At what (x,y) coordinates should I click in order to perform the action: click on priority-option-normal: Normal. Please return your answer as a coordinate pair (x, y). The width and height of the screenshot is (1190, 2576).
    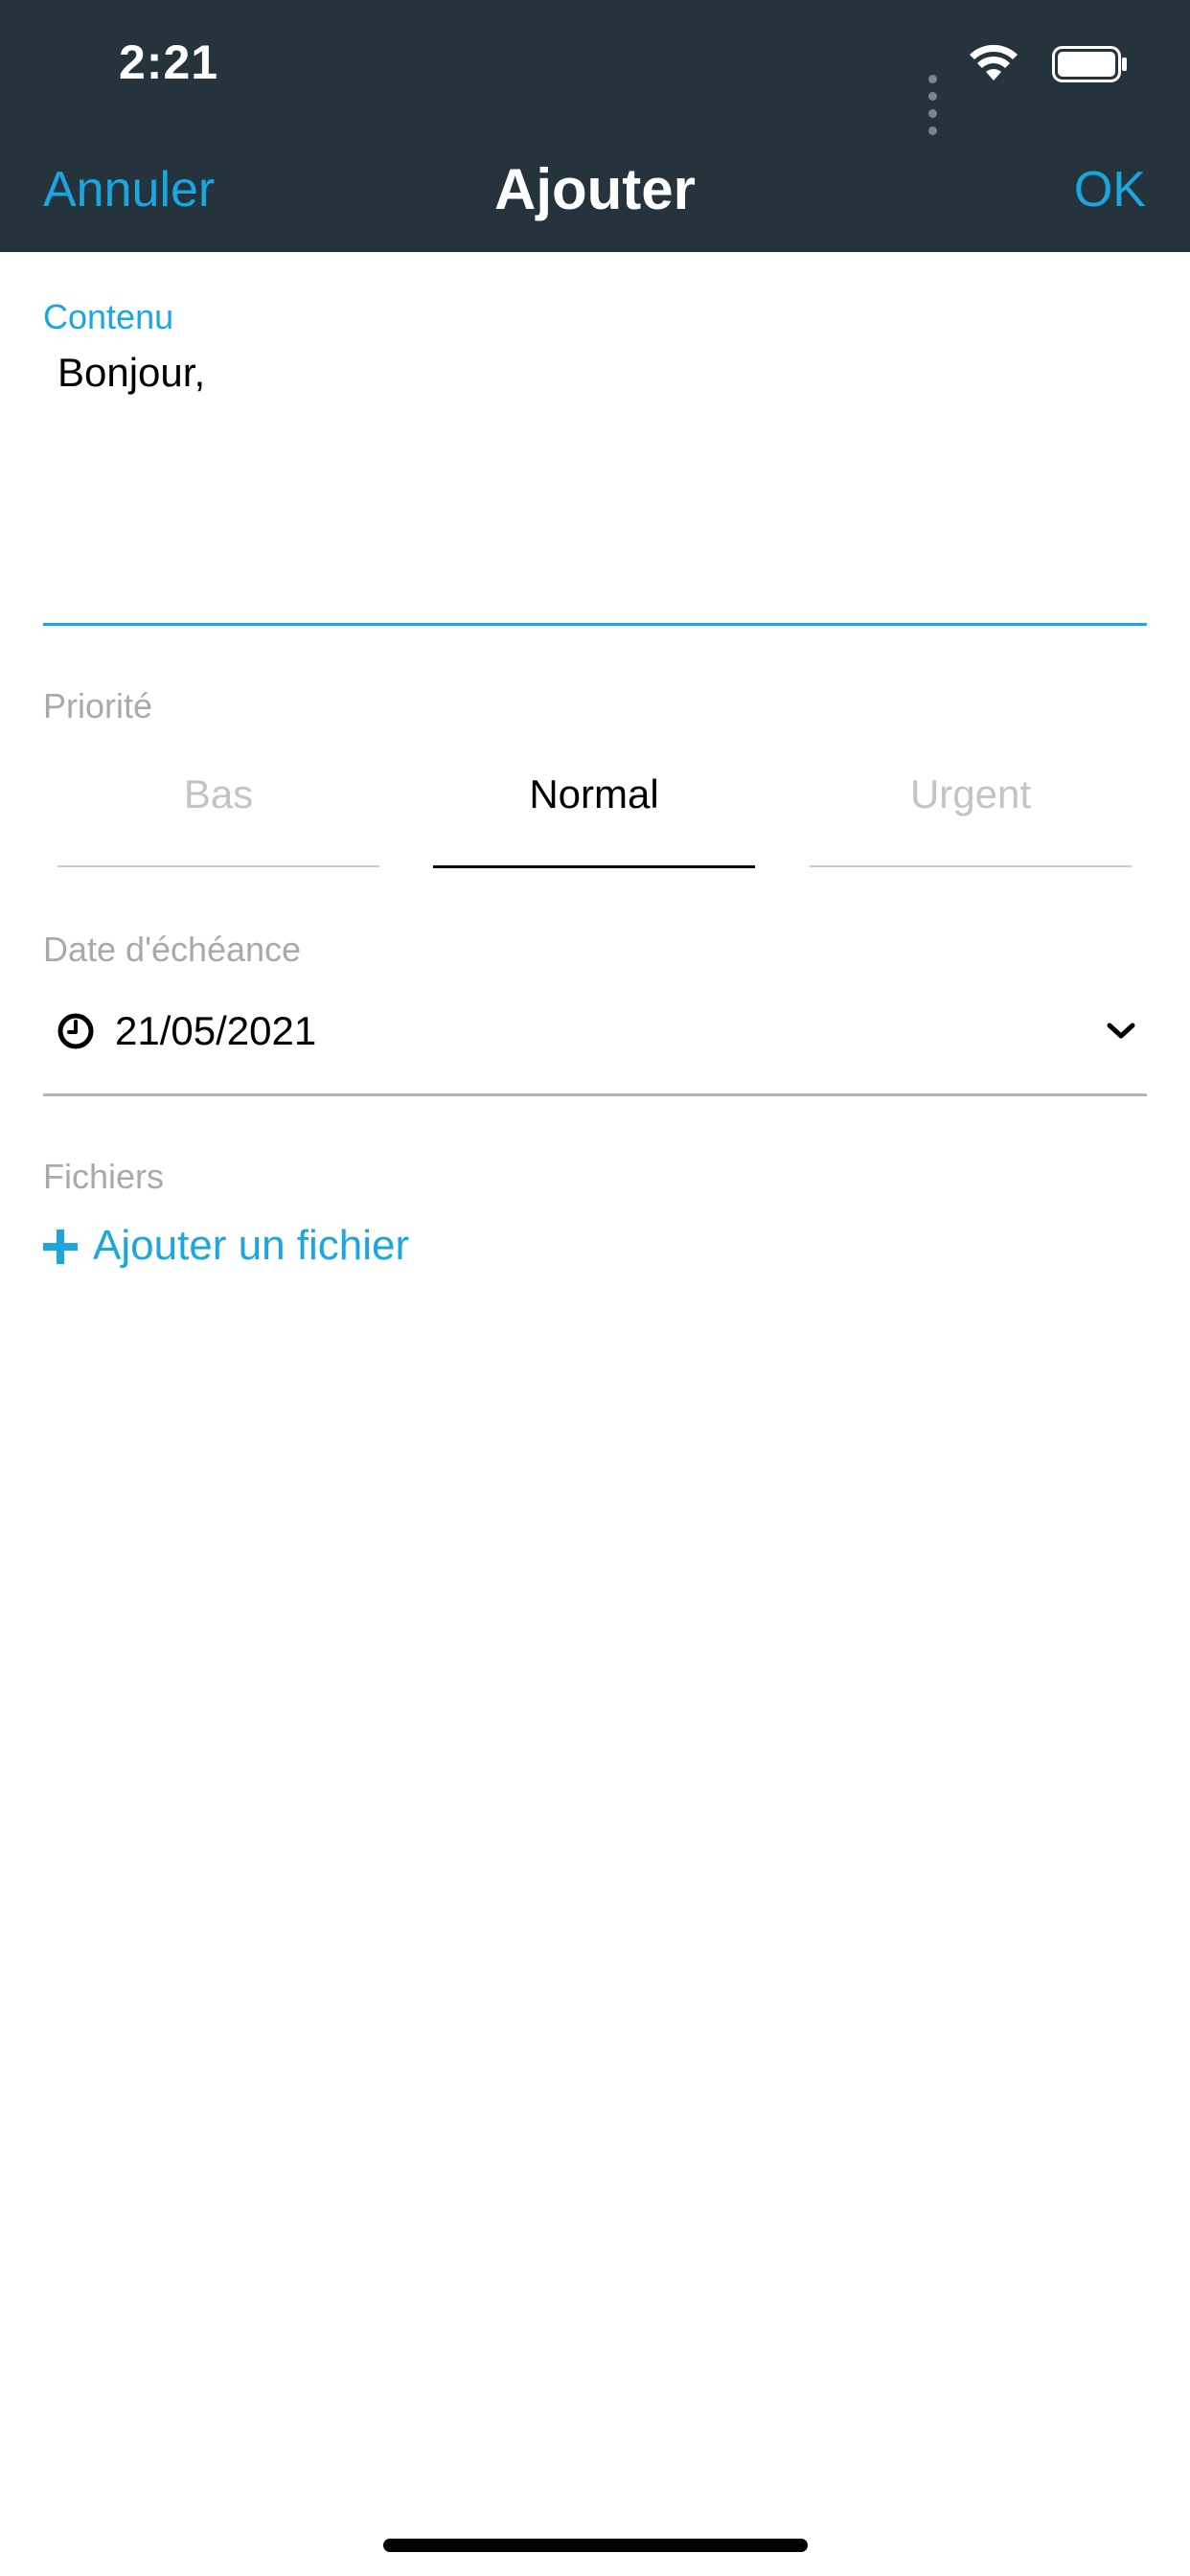
    Looking at the image, I should click on (594, 794).